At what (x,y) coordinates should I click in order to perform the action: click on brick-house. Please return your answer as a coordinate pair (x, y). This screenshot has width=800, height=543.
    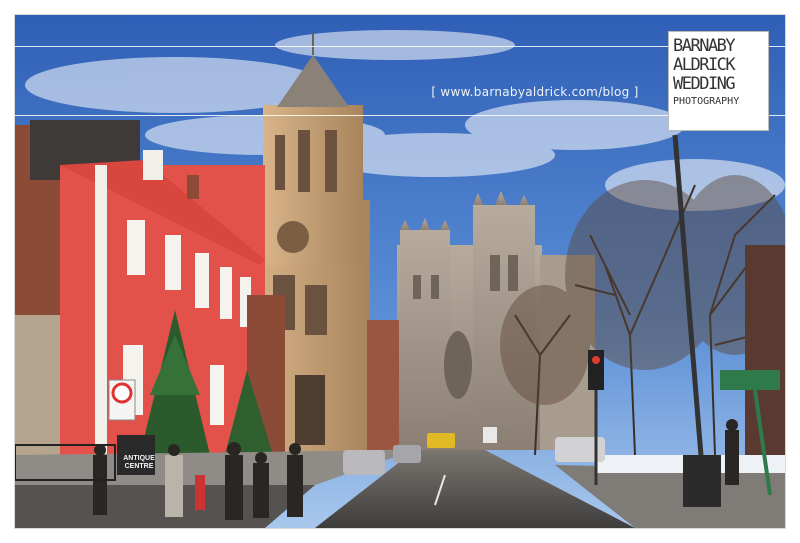
    Looking at the image, I should click on (383, 385).